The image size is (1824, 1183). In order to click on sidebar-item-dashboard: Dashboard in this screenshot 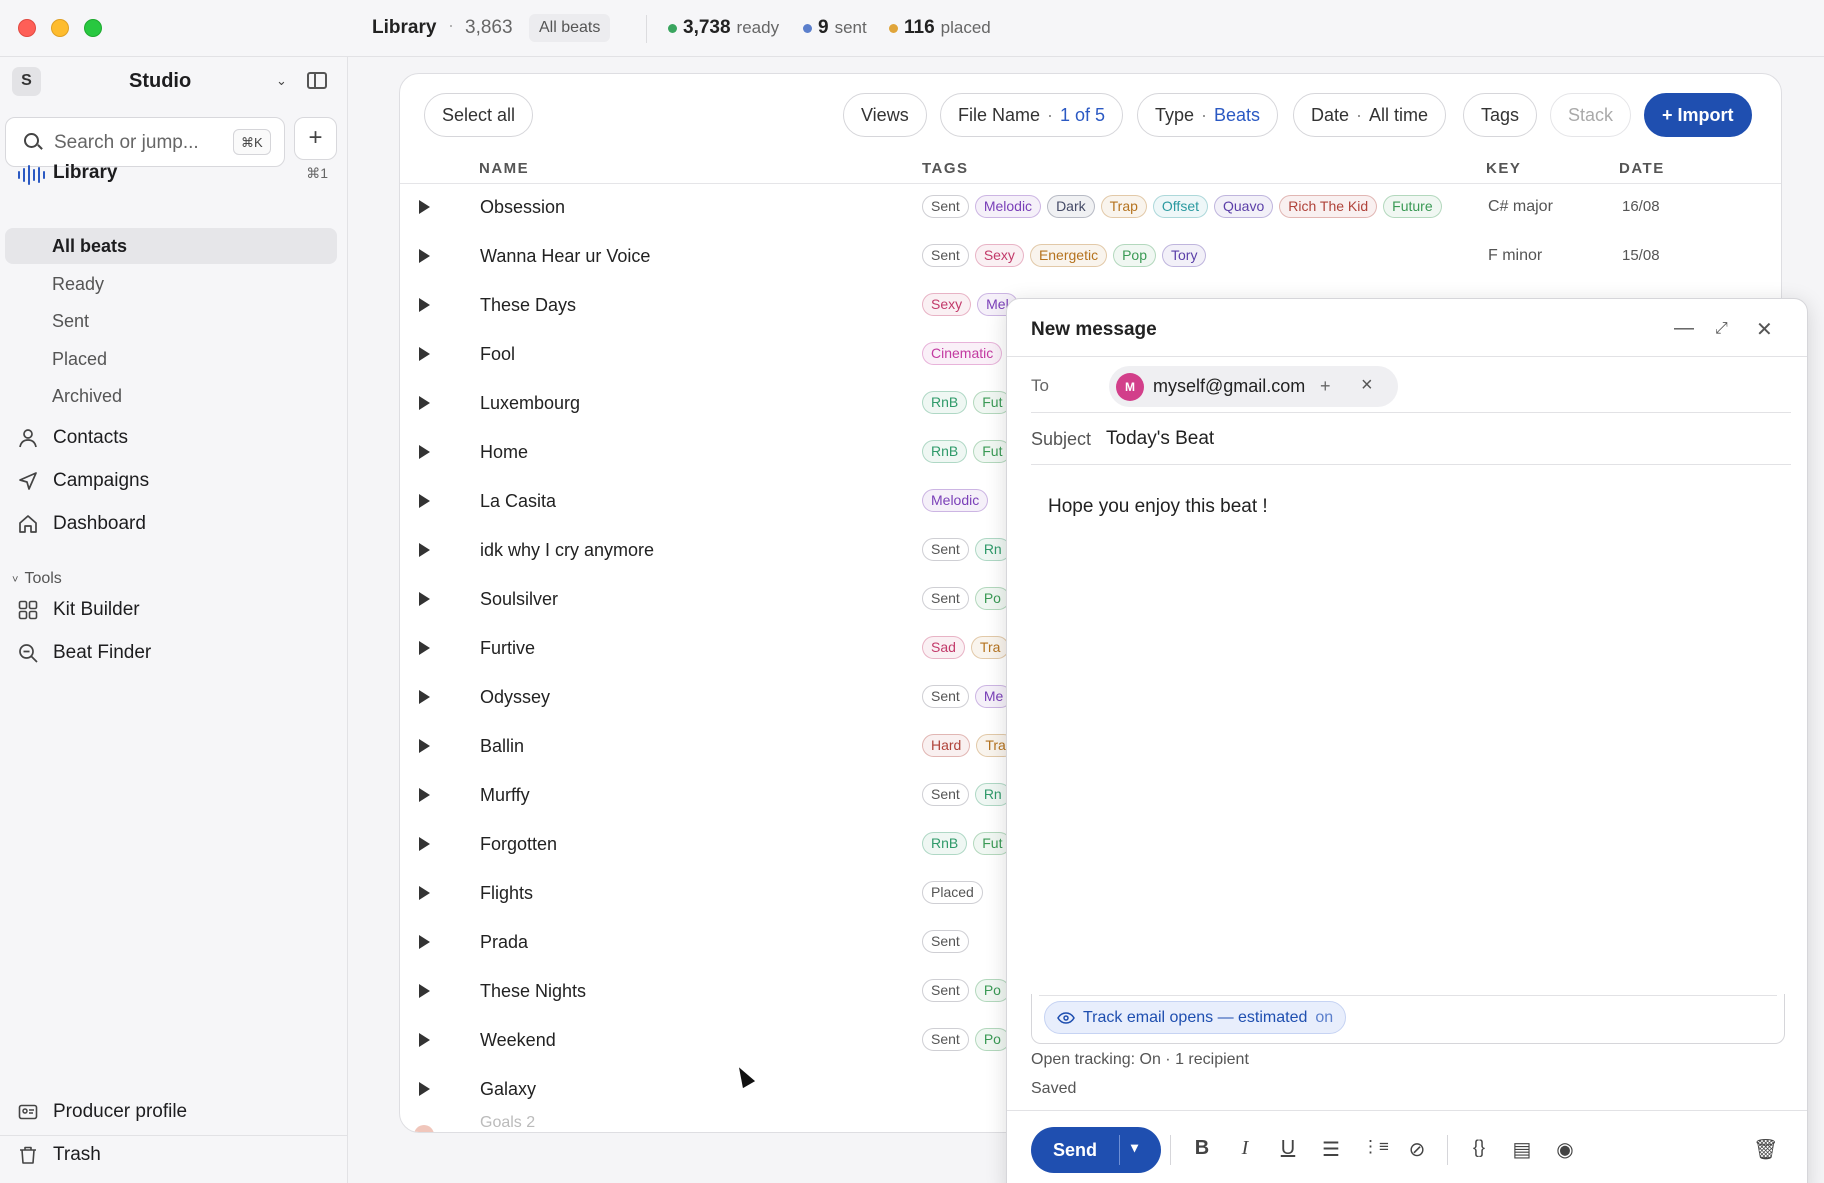, I will do `click(168, 524)`.